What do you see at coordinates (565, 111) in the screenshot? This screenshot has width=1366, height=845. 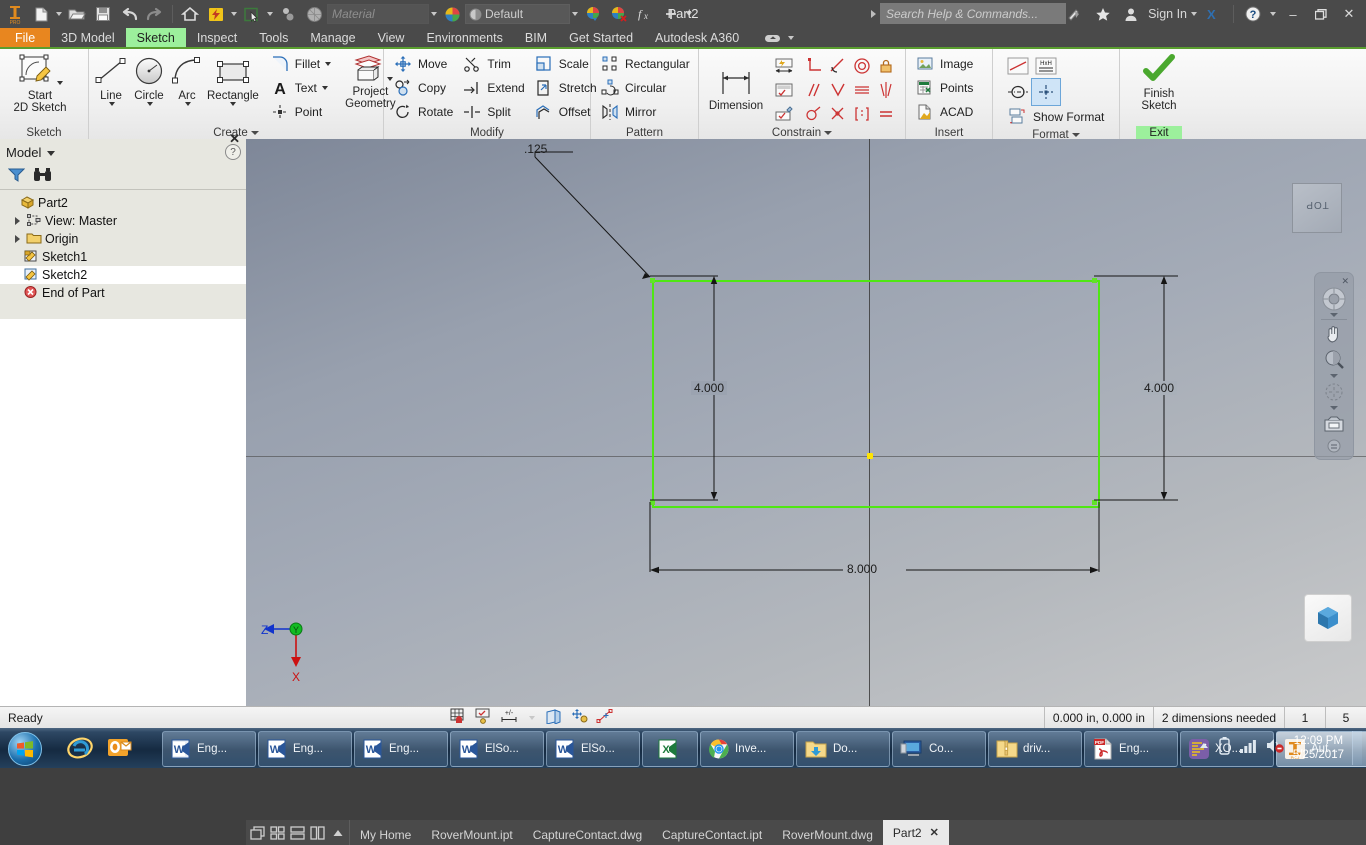 I see `offset-button: Offset` at bounding box center [565, 111].